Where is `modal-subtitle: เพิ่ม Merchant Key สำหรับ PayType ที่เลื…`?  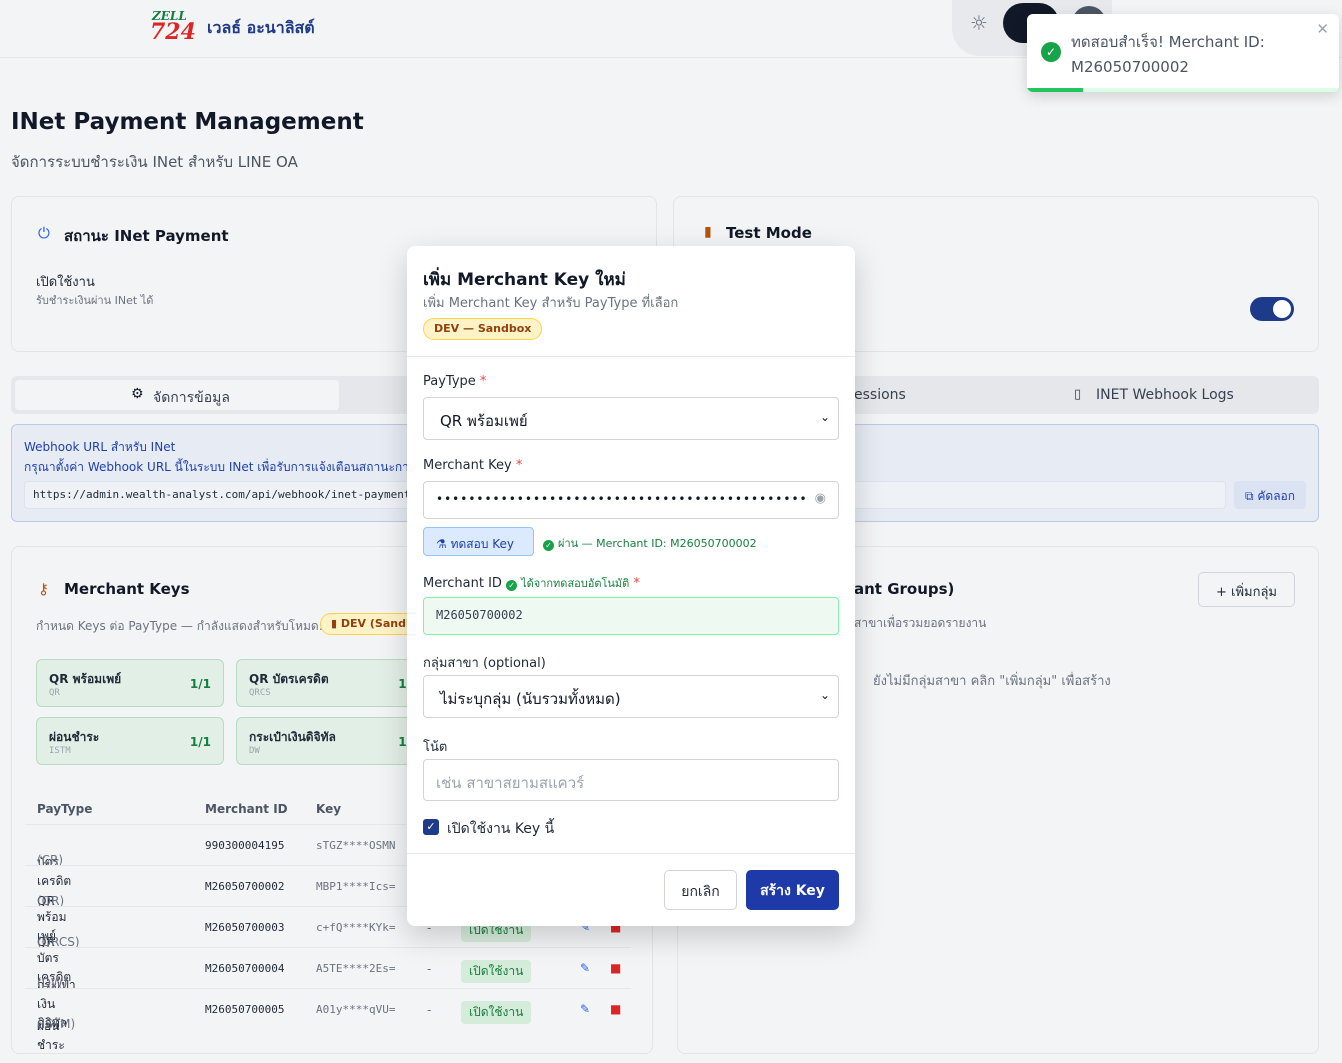
modal-subtitle: เพิ่ม Merchant Key สำหรับ PayType ที่เลื… is located at coordinates (551, 303).